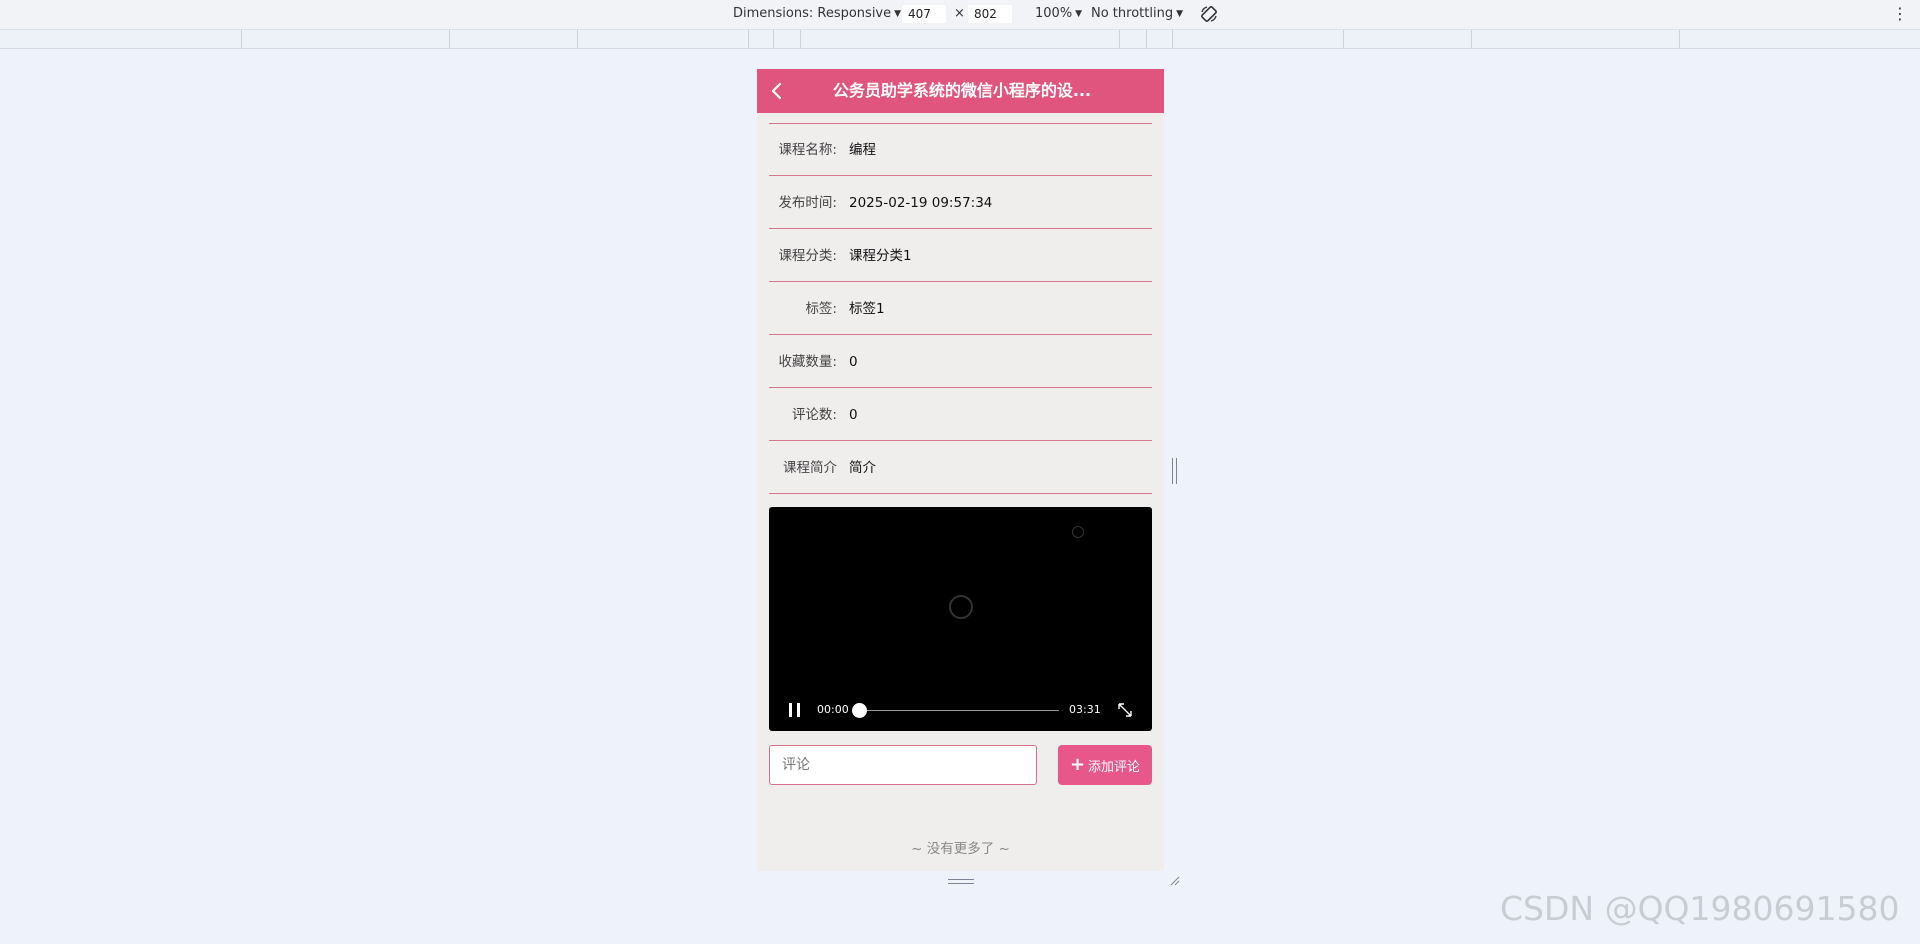 Image resolution: width=1920 pixels, height=944 pixels. Describe the element at coordinates (776, 91) in the screenshot. I see `chevron-left-icon` at that location.